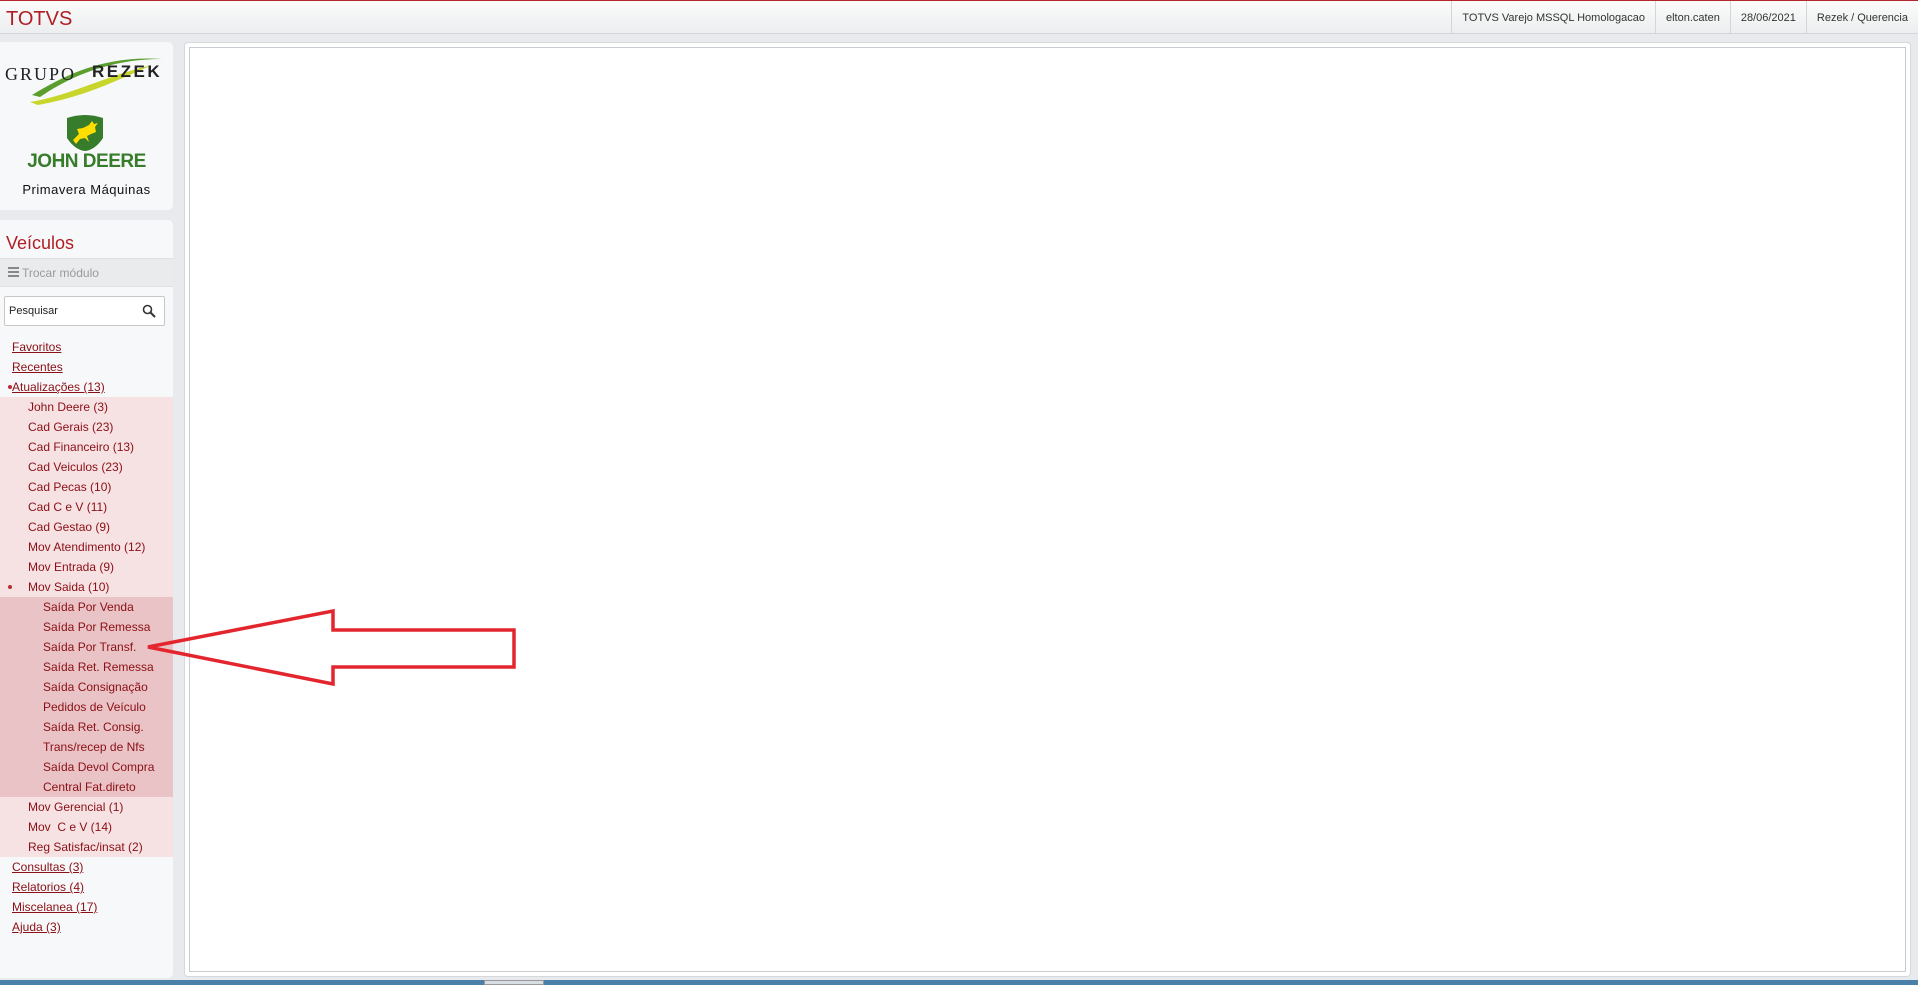 The width and height of the screenshot is (1918, 985). I want to click on submenu-item: John Deere (3), so click(86, 407).